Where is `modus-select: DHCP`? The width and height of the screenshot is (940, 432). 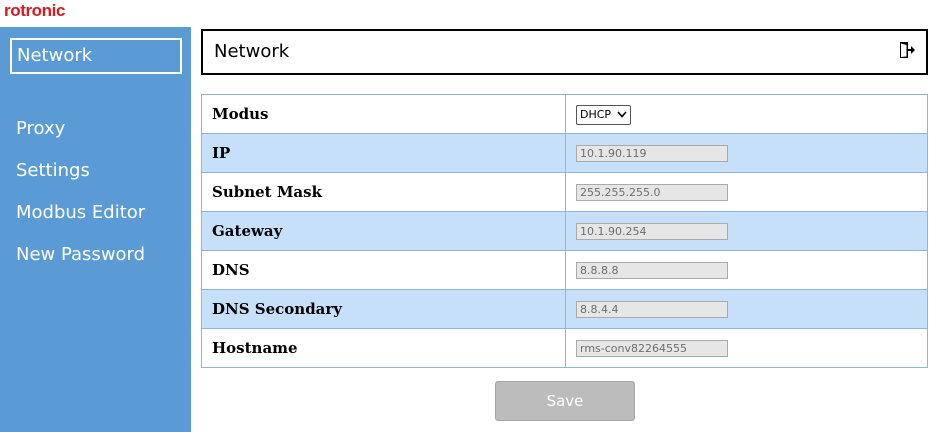 modus-select: DHCP is located at coordinates (604, 114).